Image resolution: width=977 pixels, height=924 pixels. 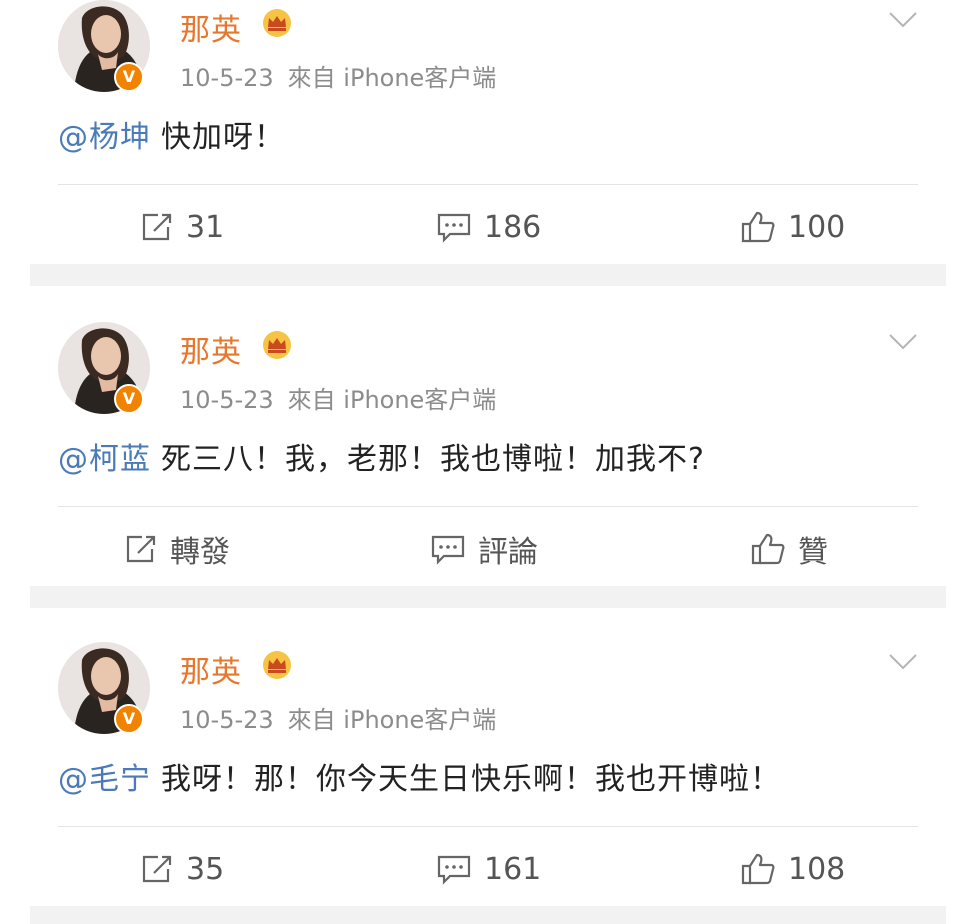 What do you see at coordinates (508, 552) in the screenshot?
I see `comment-label: 評論` at bounding box center [508, 552].